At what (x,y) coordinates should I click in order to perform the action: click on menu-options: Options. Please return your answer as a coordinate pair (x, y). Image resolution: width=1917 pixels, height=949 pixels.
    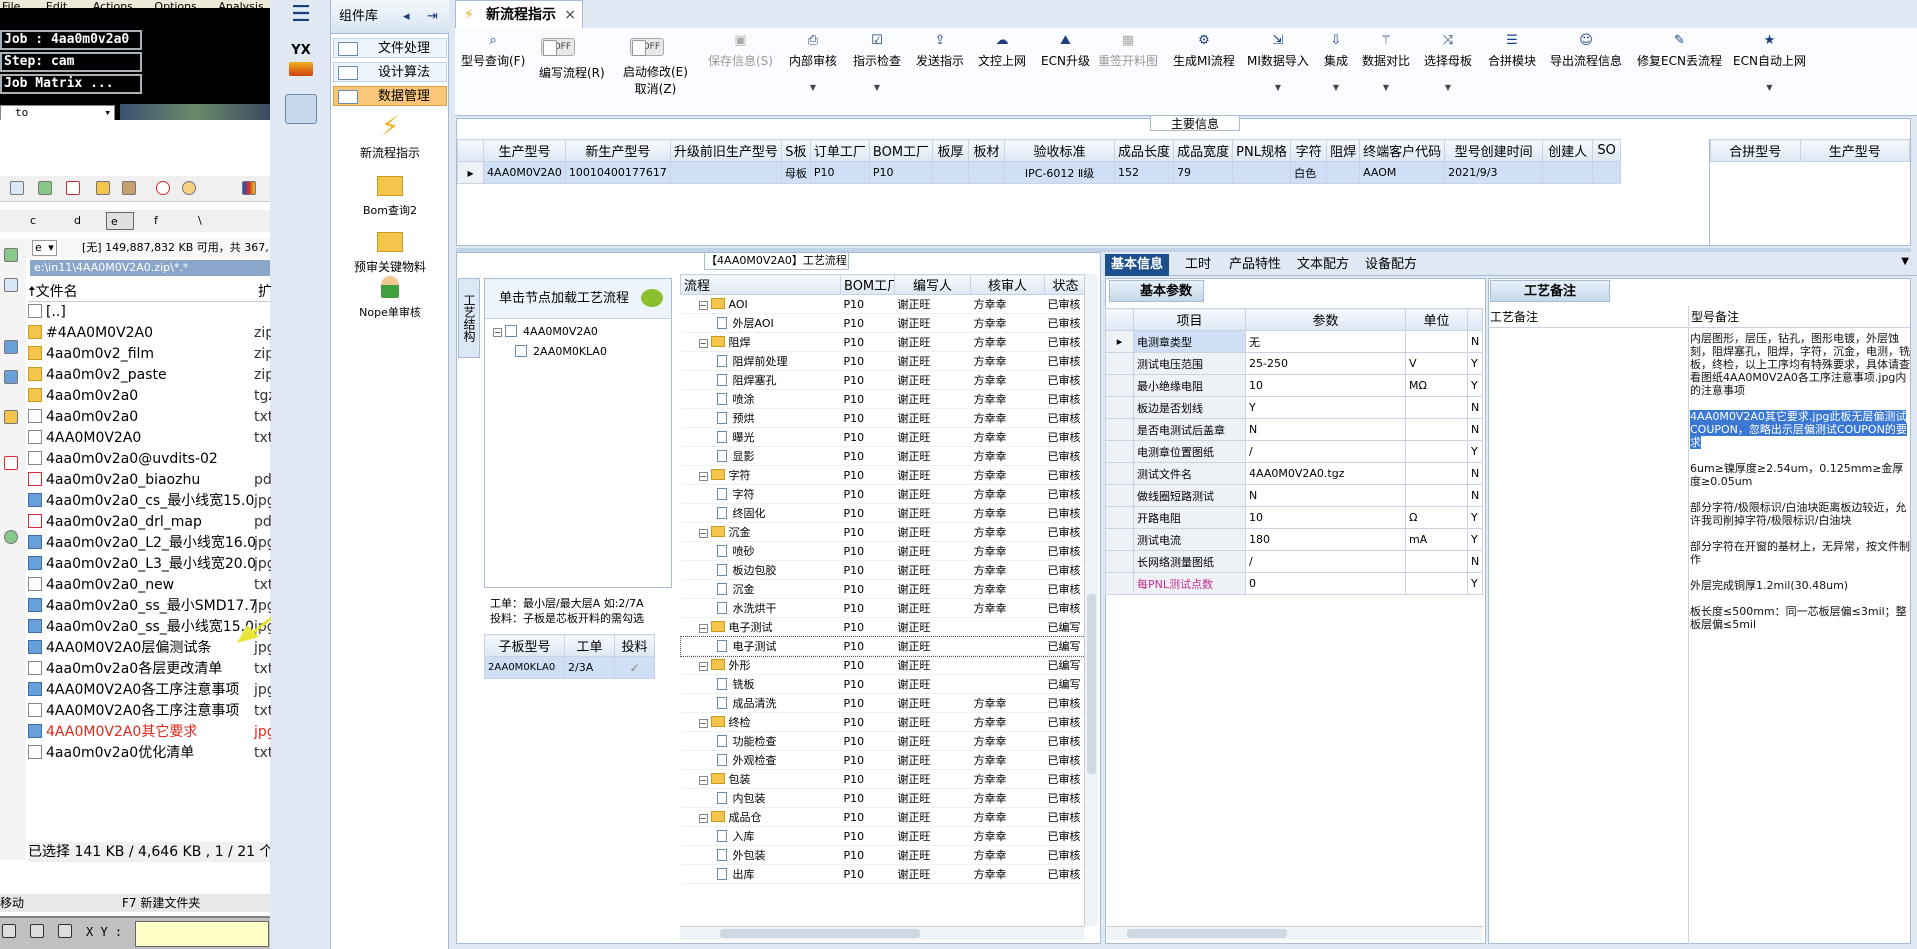
    Looking at the image, I should click on (175, 4).